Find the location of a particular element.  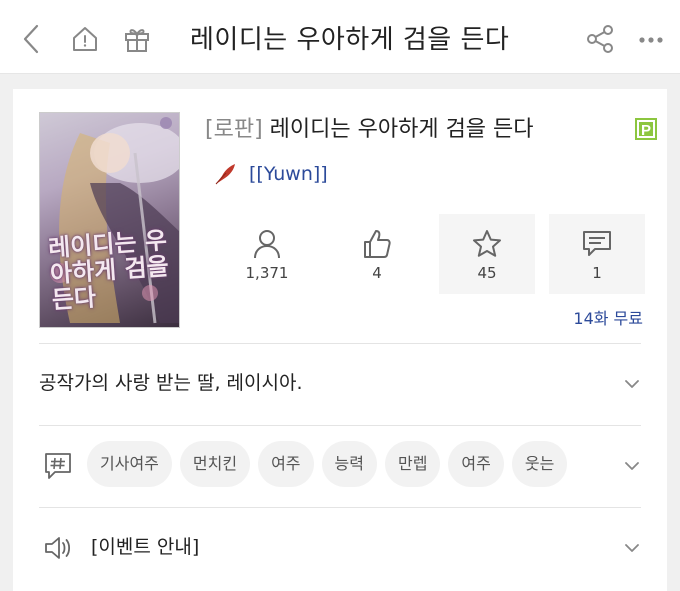

author-name: [[Yuwn]] is located at coordinates (288, 174).